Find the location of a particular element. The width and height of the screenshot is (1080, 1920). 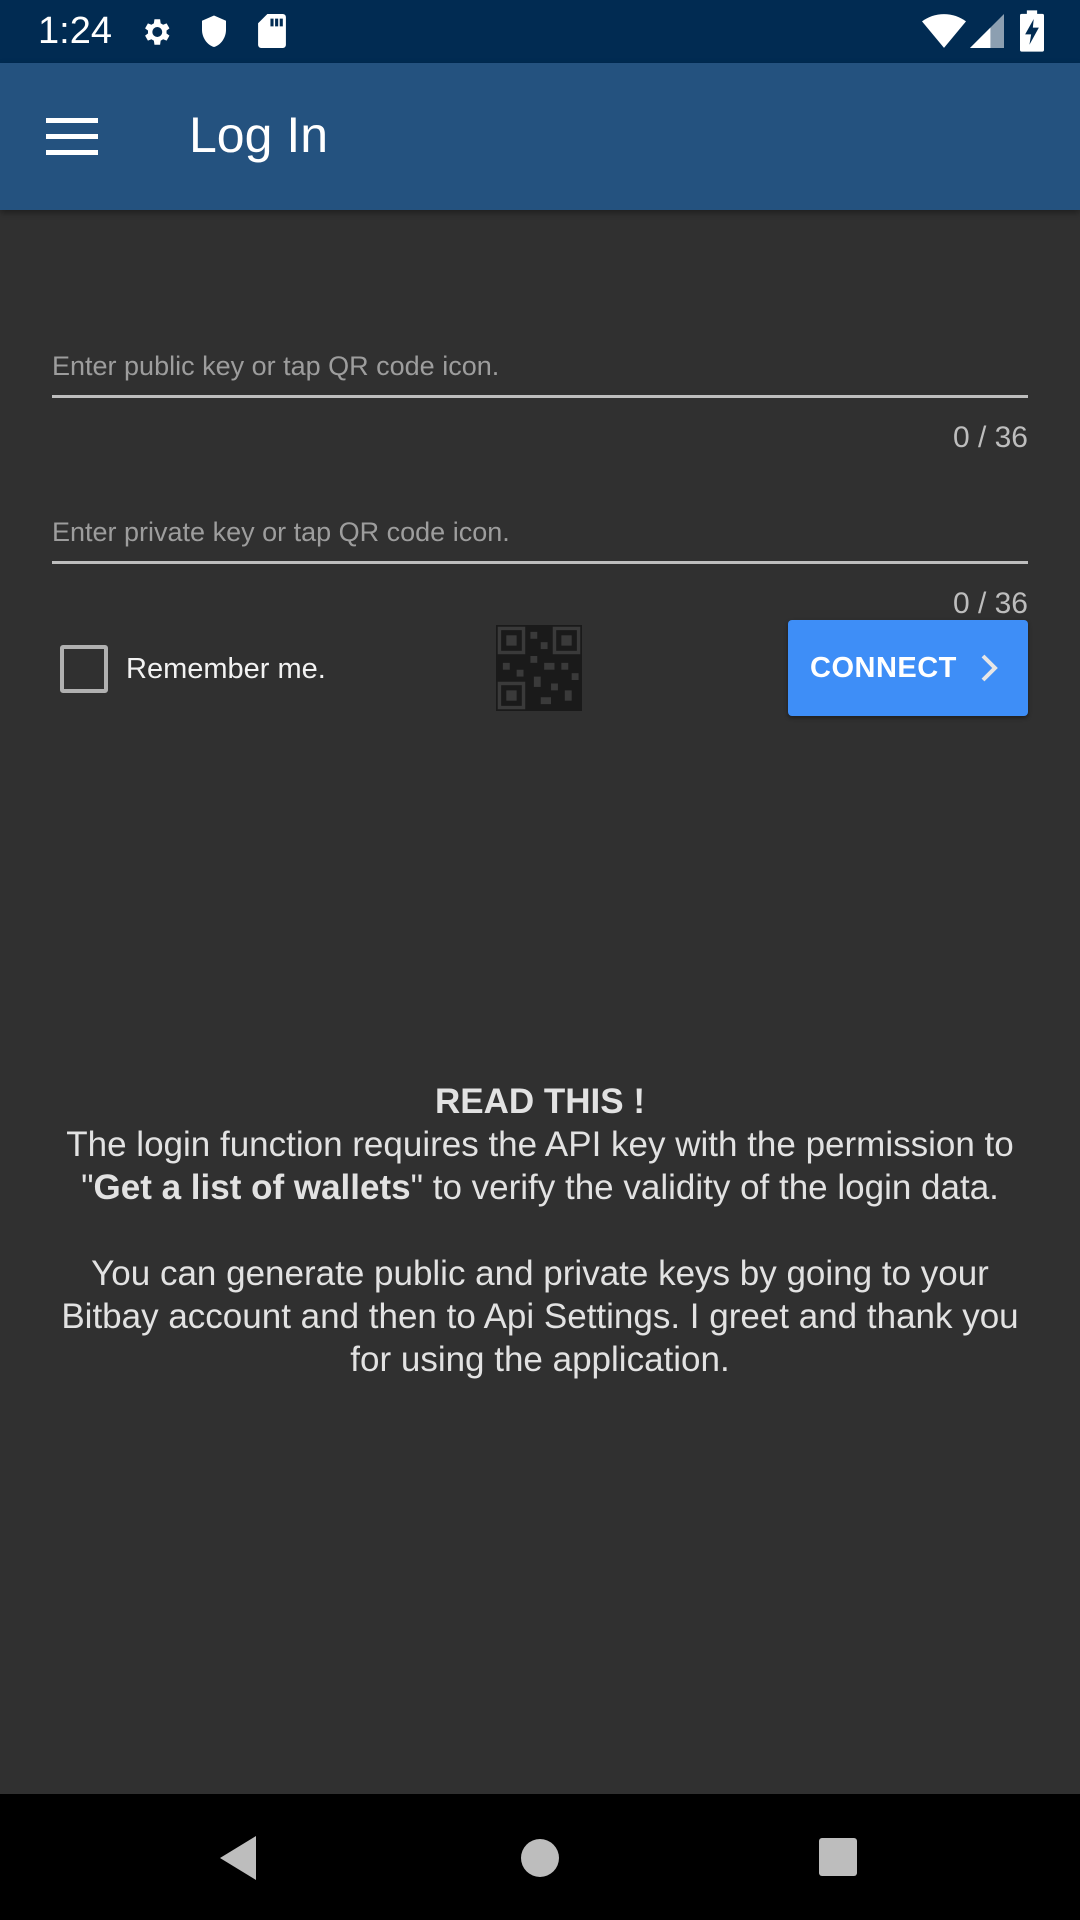

status-bar: 1:24 is located at coordinates (540, 31).